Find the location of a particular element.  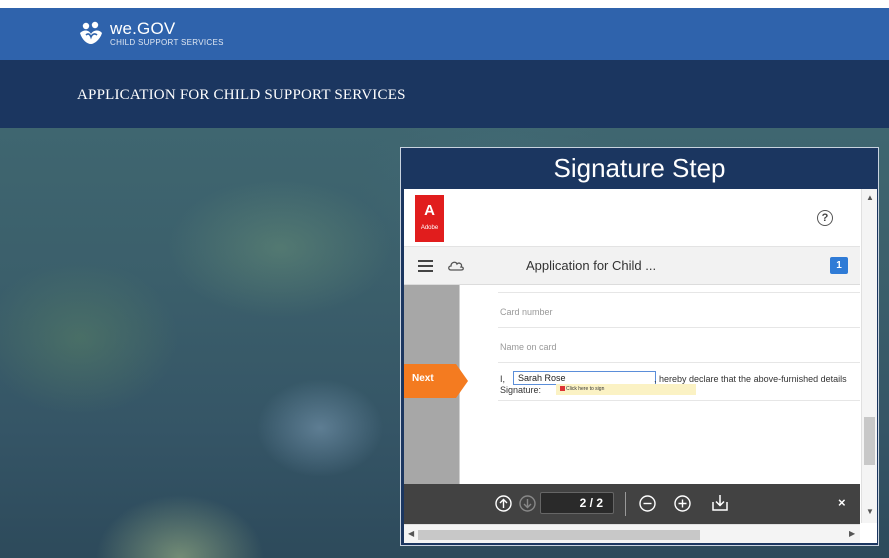

adobe-logo-icon: A is located at coordinates (429, 210).